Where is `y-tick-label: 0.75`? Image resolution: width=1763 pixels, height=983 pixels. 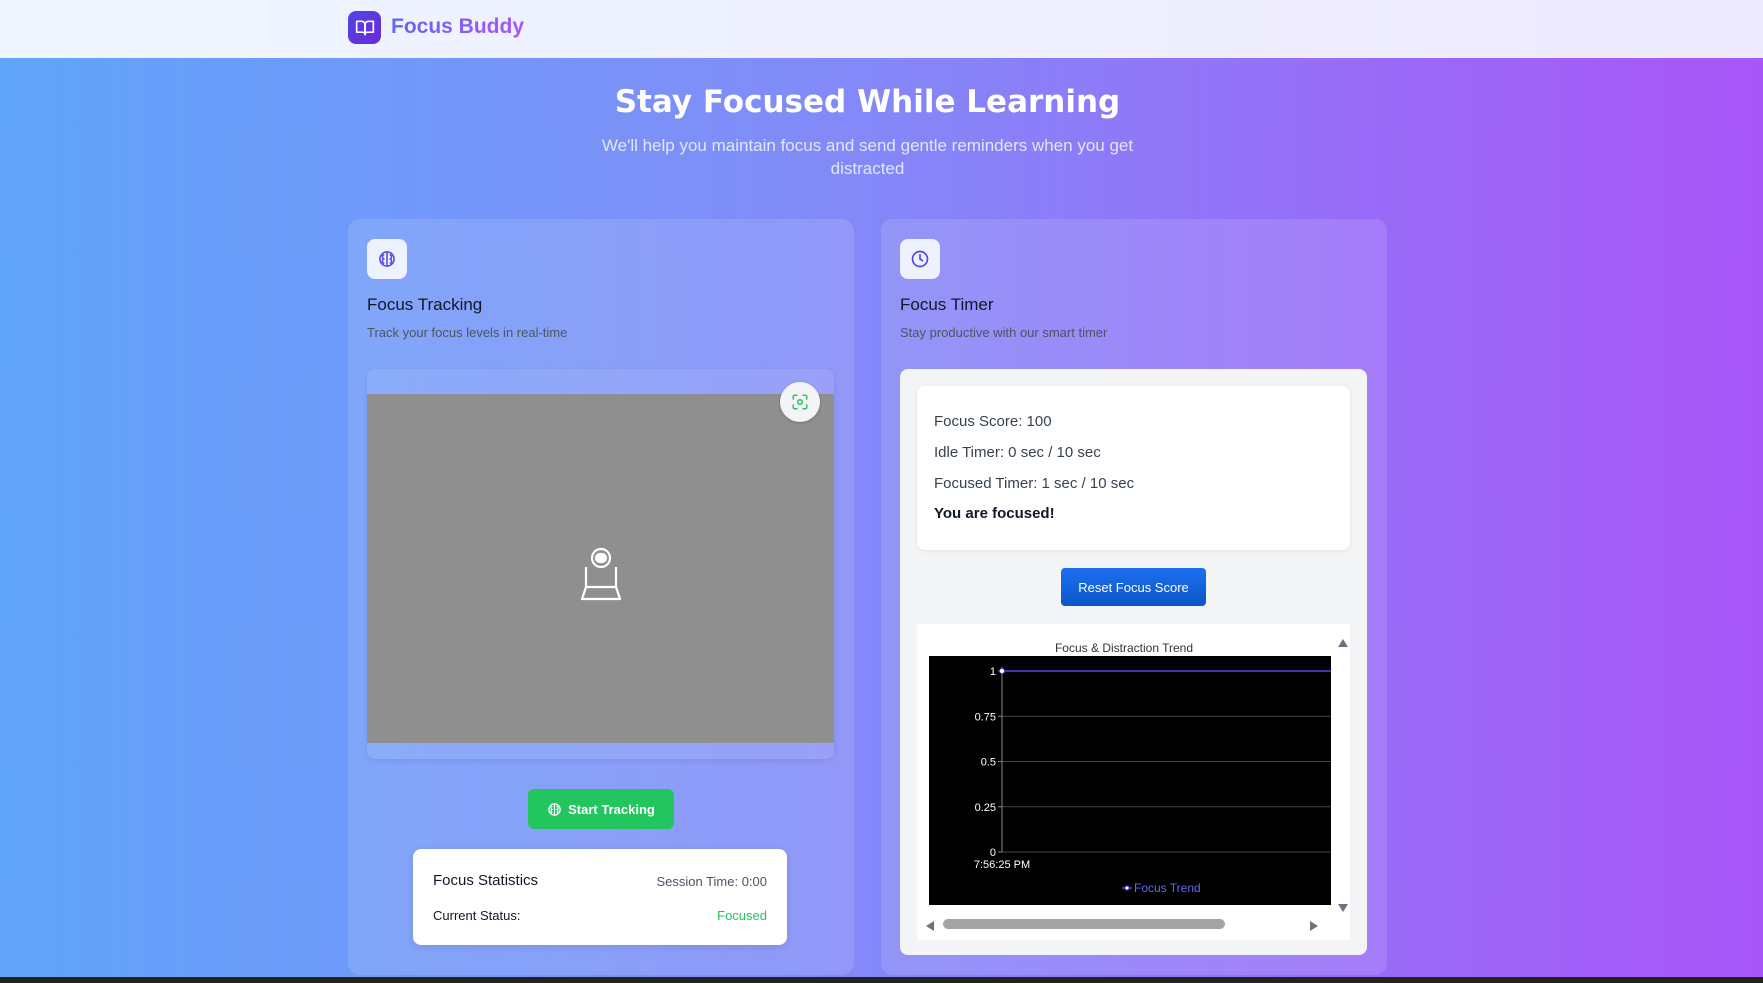
y-tick-label: 0.75 is located at coordinates (985, 717).